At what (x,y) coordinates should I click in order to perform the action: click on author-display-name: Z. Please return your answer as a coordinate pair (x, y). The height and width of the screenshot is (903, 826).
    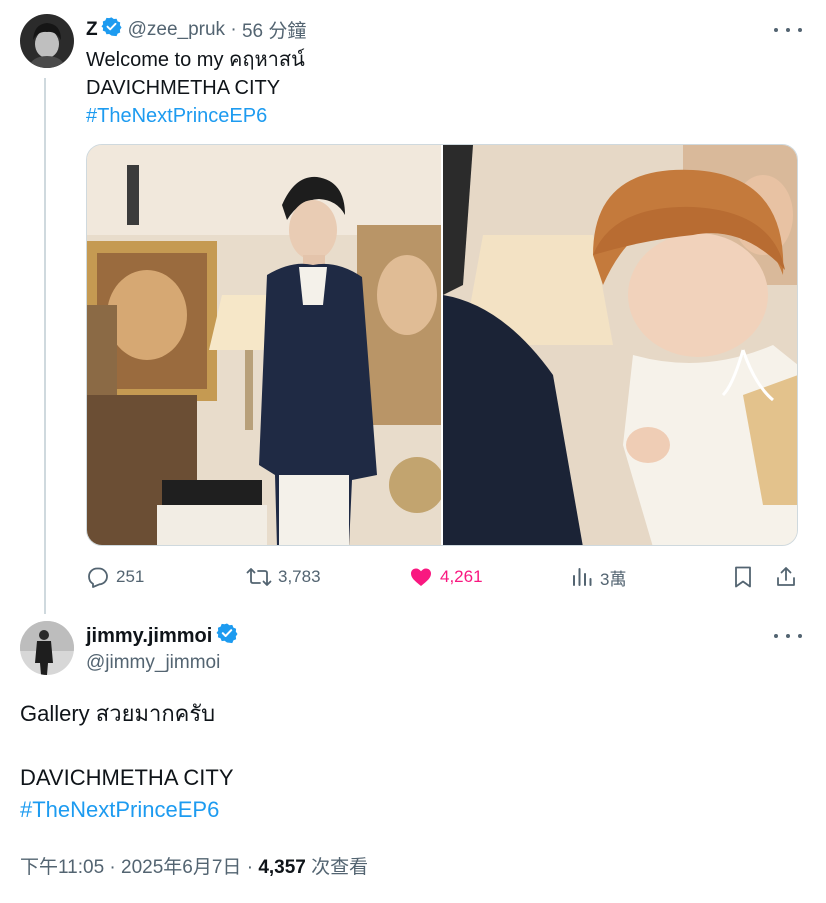
    Looking at the image, I should click on (92, 30).